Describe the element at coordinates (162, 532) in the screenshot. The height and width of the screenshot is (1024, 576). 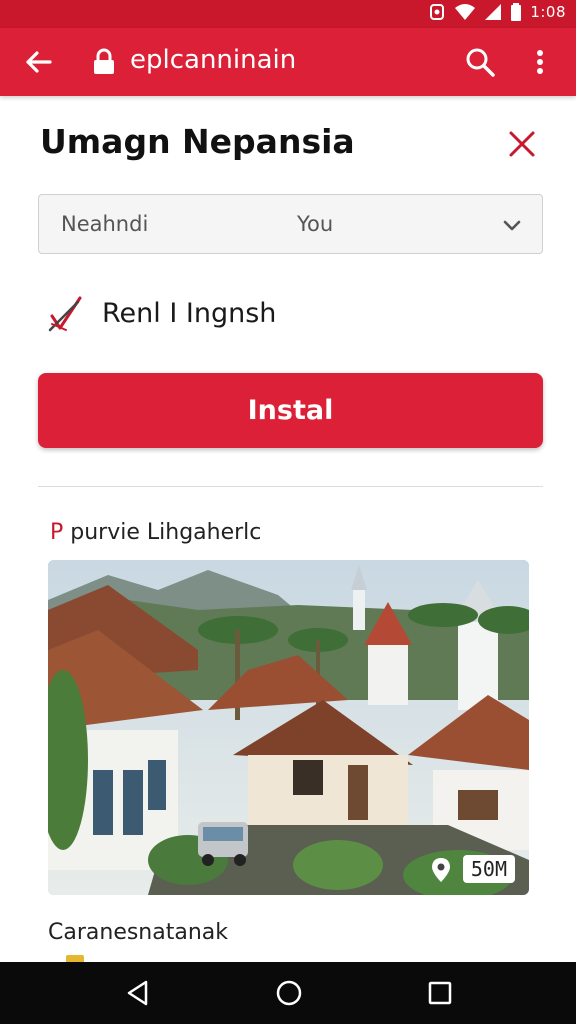
I see `preview-title-text: purvie Lihgaherlc` at that location.